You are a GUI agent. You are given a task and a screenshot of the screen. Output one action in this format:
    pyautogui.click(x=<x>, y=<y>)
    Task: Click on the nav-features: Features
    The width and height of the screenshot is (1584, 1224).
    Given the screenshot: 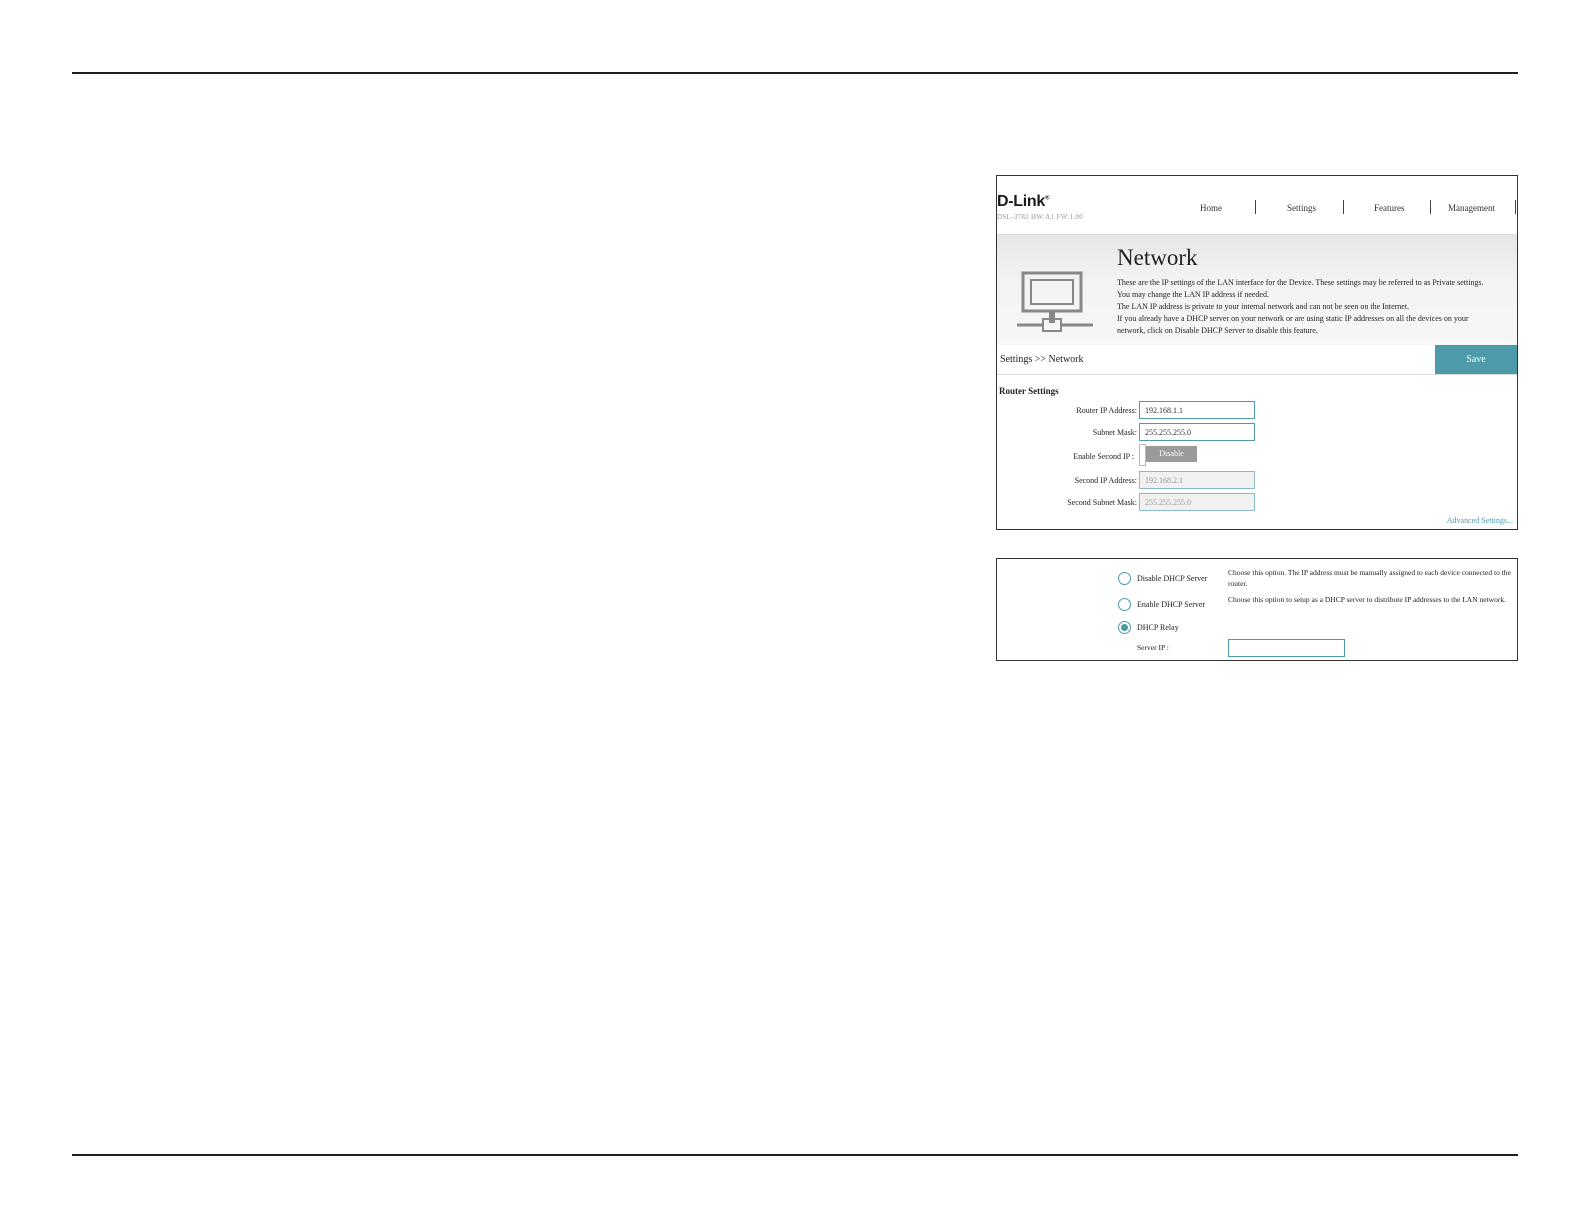 What is the action you would take?
    pyautogui.click(x=1389, y=208)
    